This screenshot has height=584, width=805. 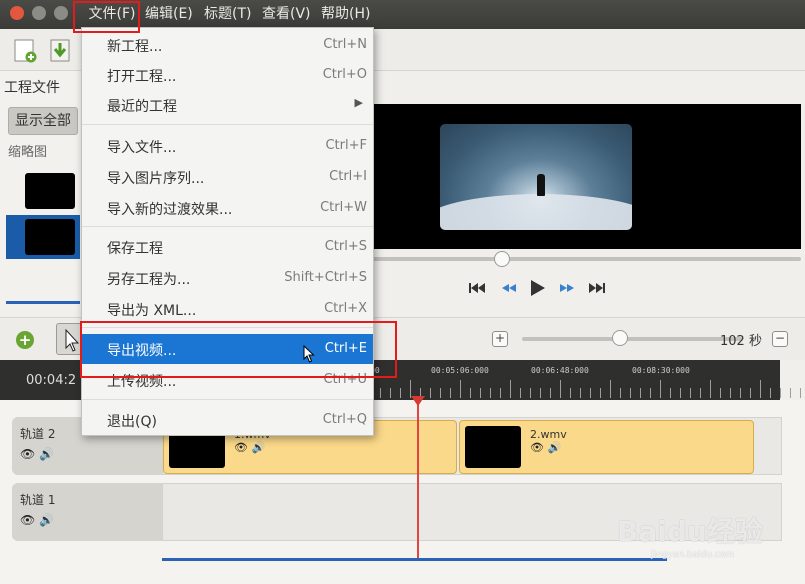 I want to click on file-list-item, so click(x=43, y=191).